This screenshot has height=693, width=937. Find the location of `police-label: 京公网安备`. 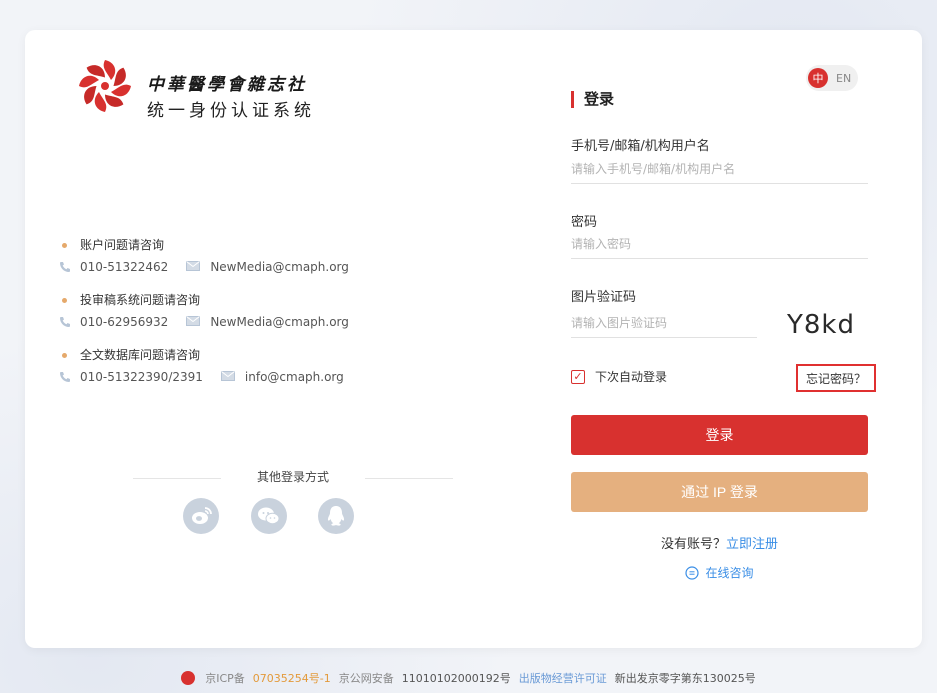

police-label: 京公网安备 is located at coordinates (366, 678).